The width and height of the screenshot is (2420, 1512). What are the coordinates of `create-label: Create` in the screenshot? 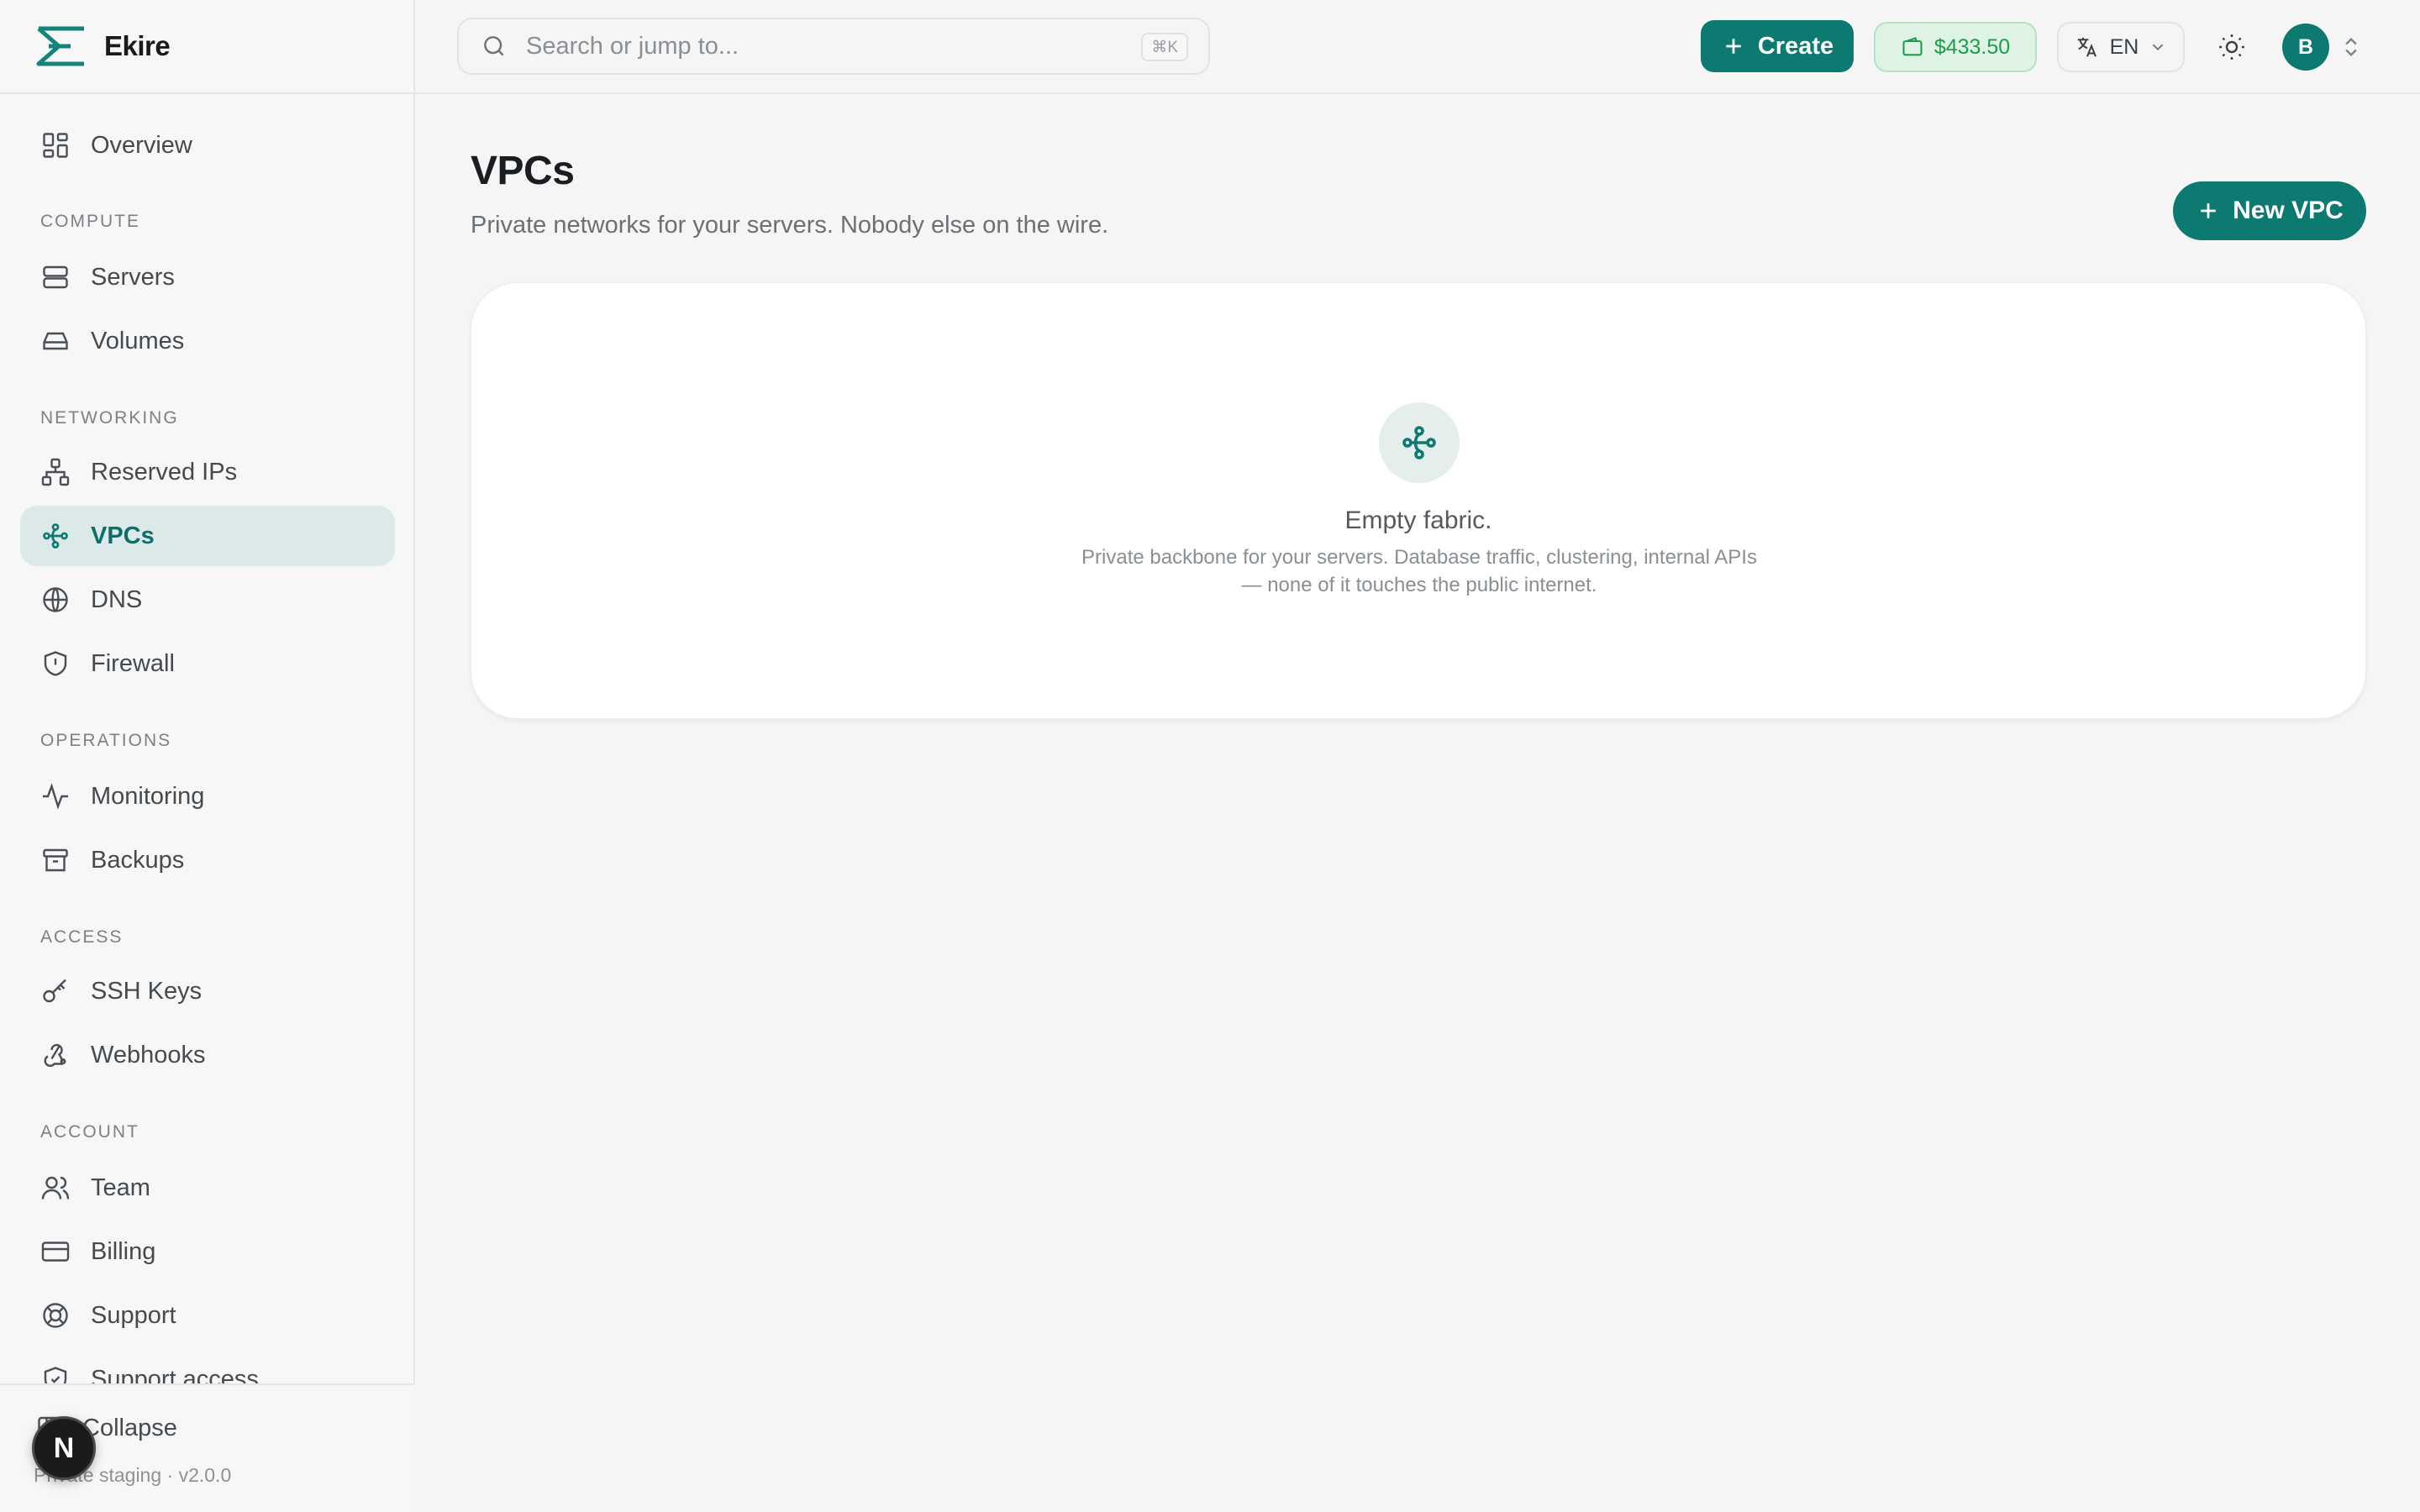 It's located at (1796, 46).